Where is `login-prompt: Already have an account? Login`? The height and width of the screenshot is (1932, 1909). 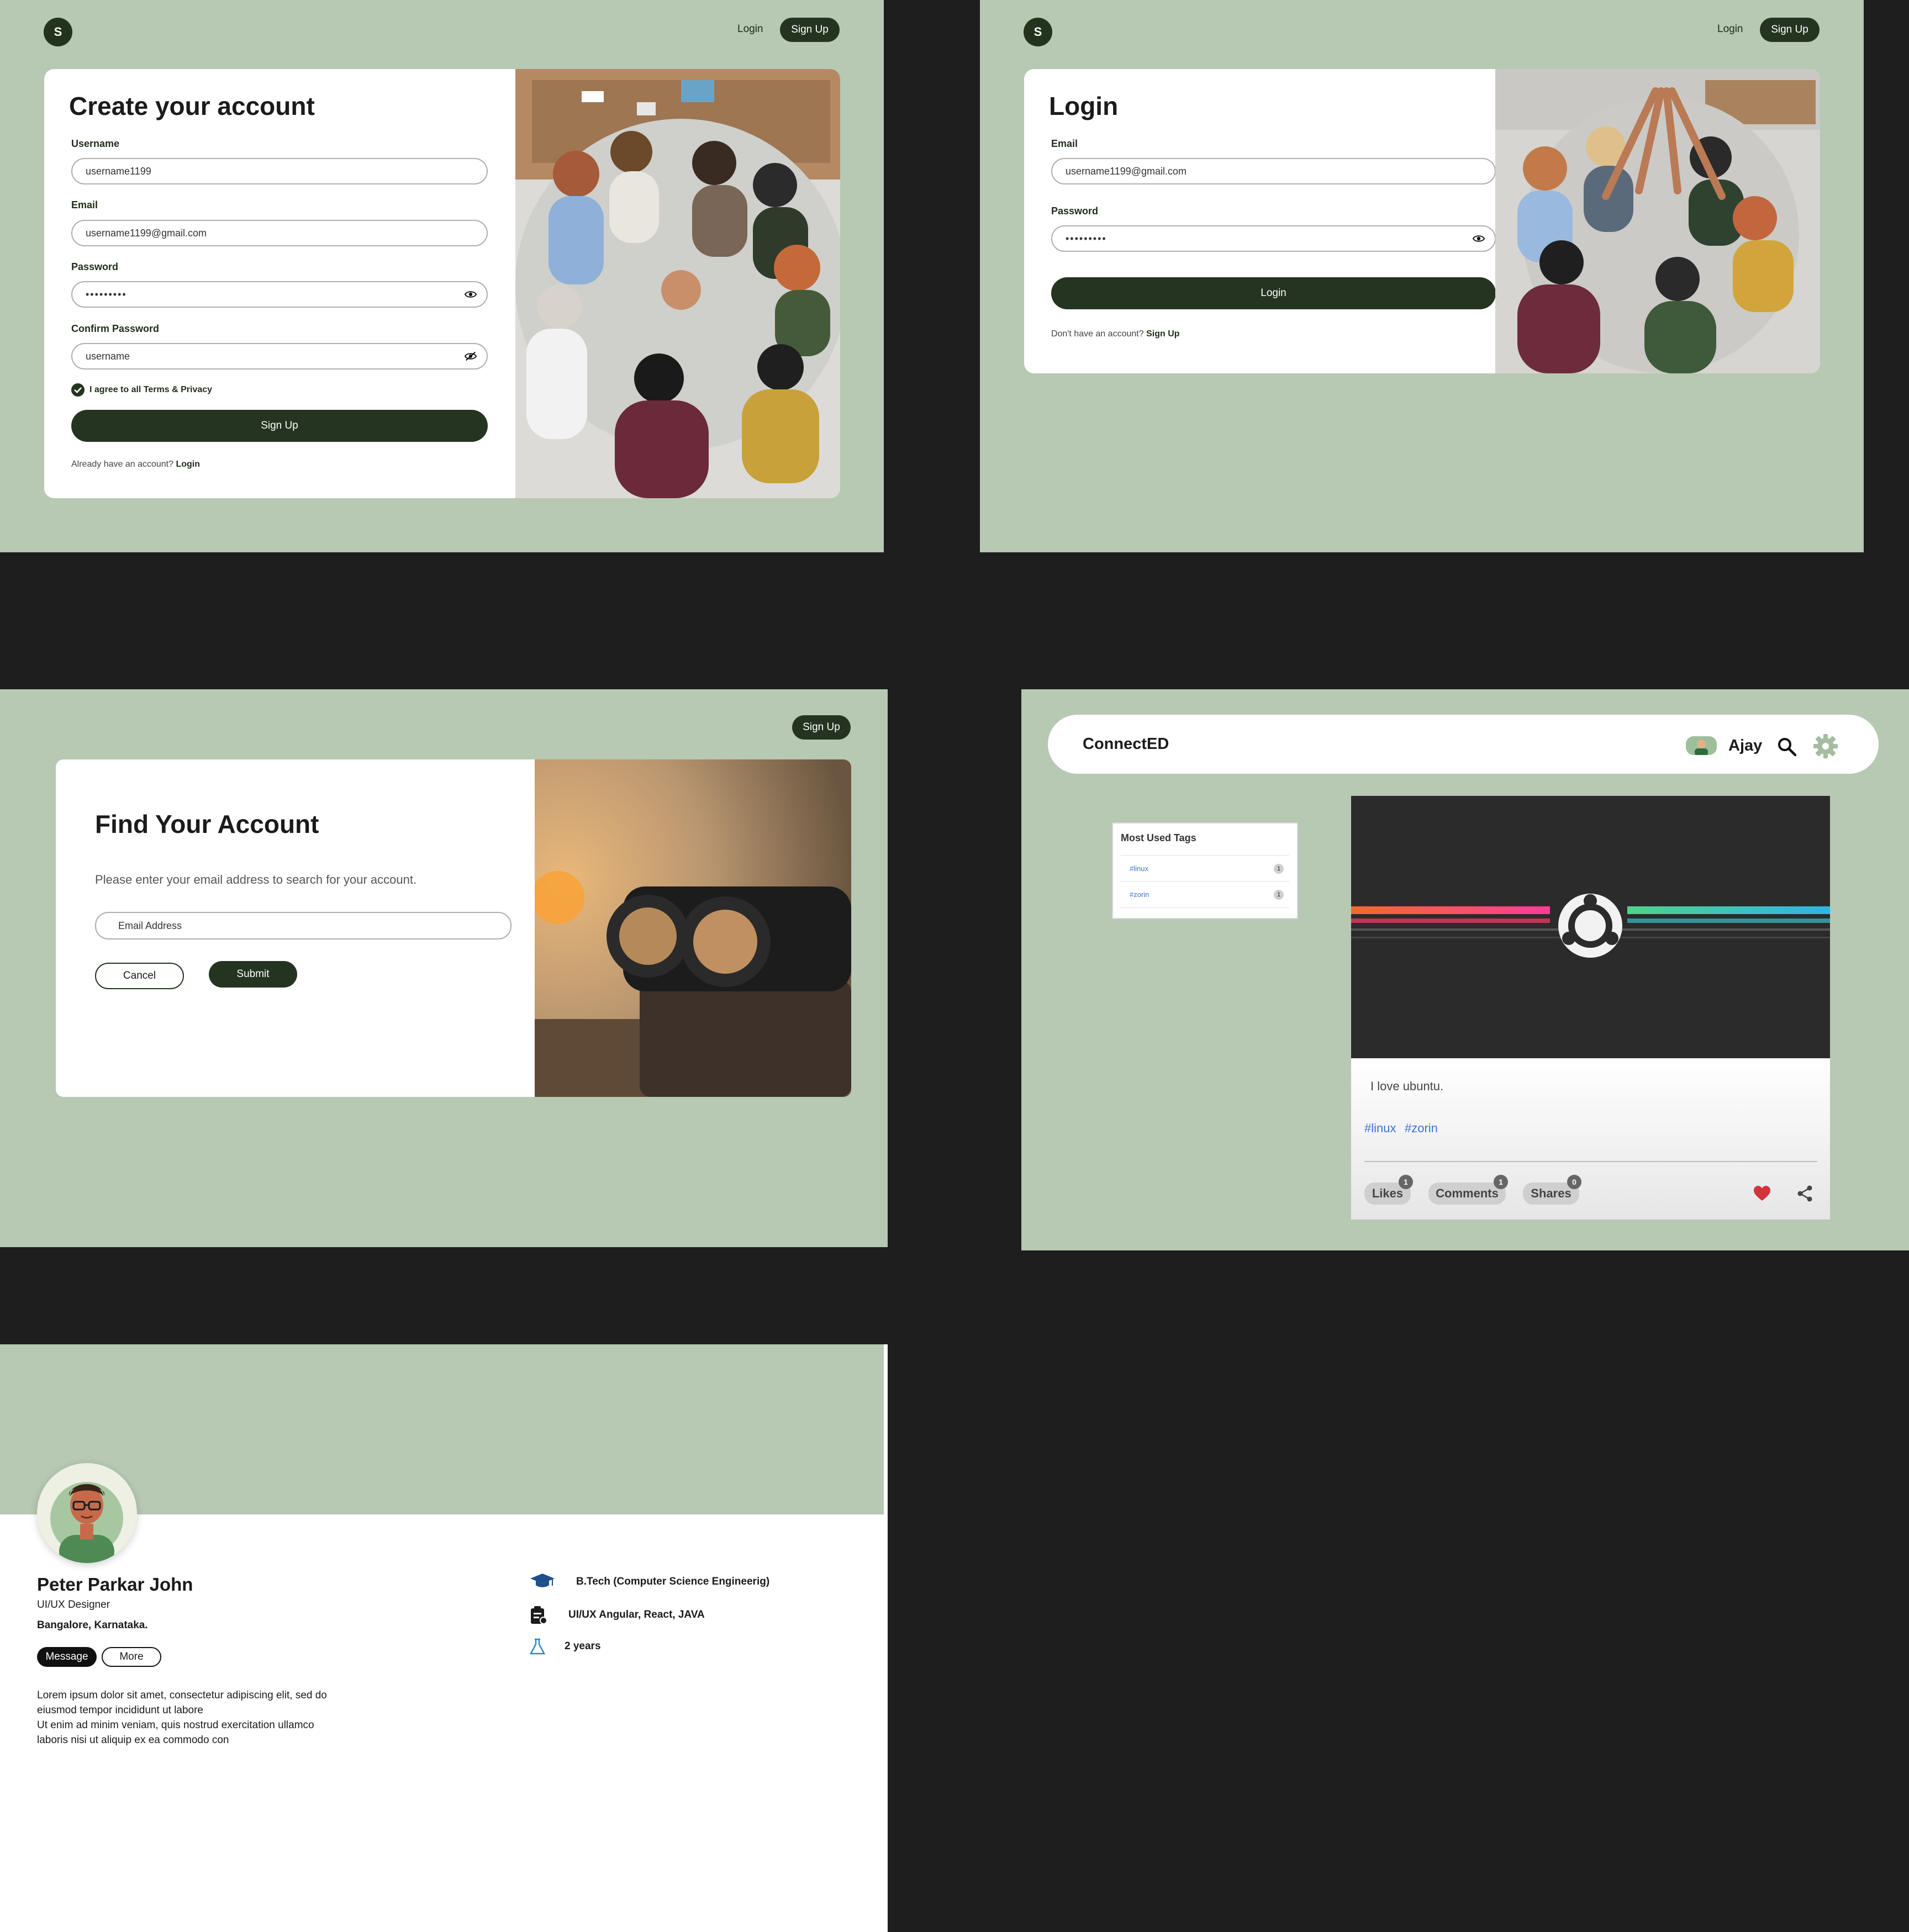
login-prompt: Already have an account? Login is located at coordinates (136, 464).